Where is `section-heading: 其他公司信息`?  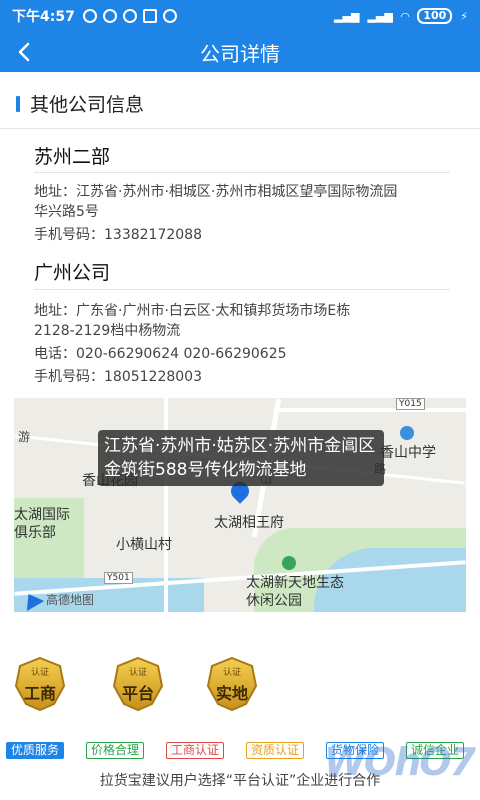
section-heading: 其他公司信息 is located at coordinates (80, 103).